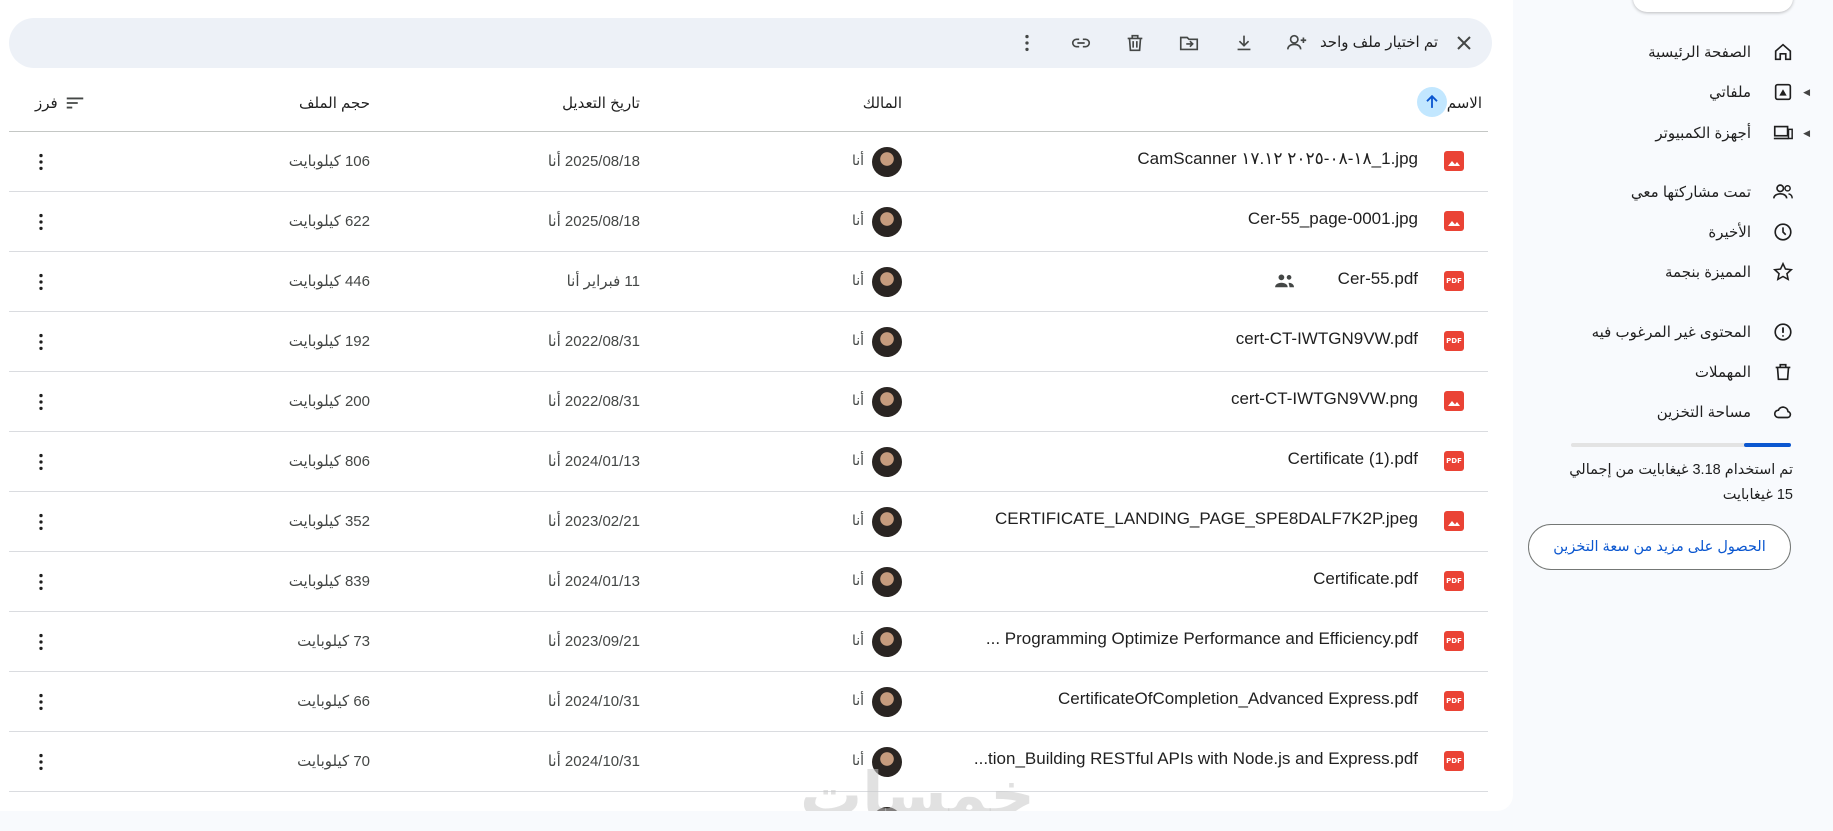  What do you see at coordinates (1464, 103) in the screenshot?
I see `column-name: الاسم` at bounding box center [1464, 103].